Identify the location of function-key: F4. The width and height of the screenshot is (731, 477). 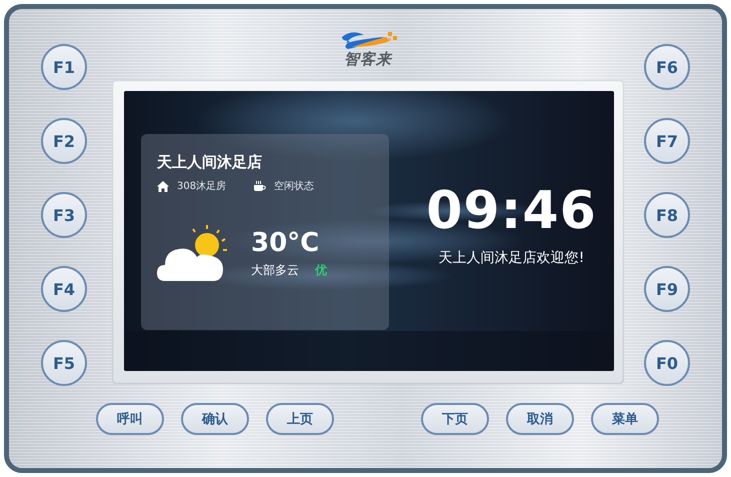
(64, 289).